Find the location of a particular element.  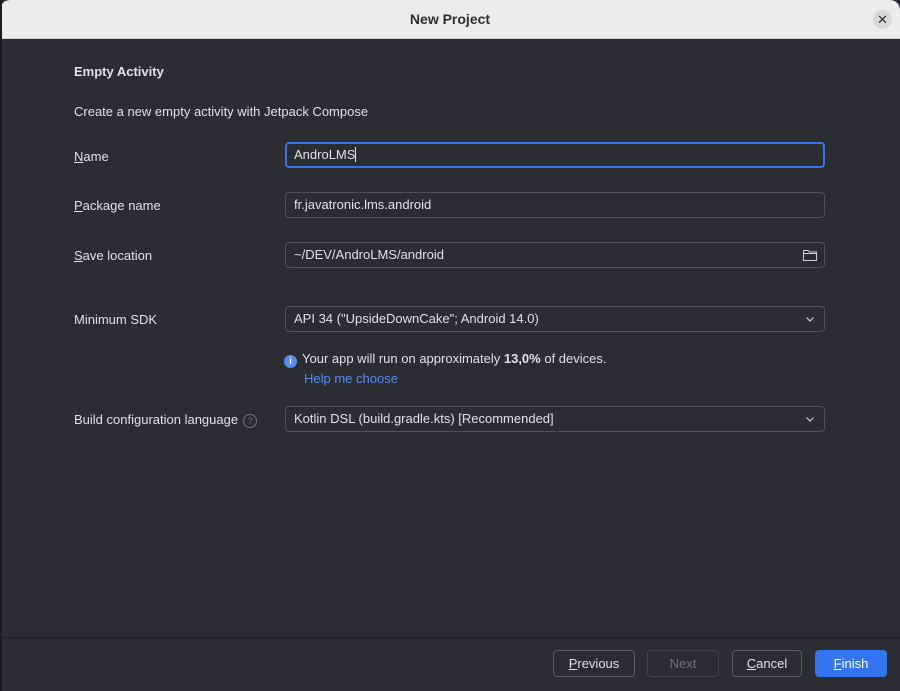

text-caret is located at coordinates (356, 154).